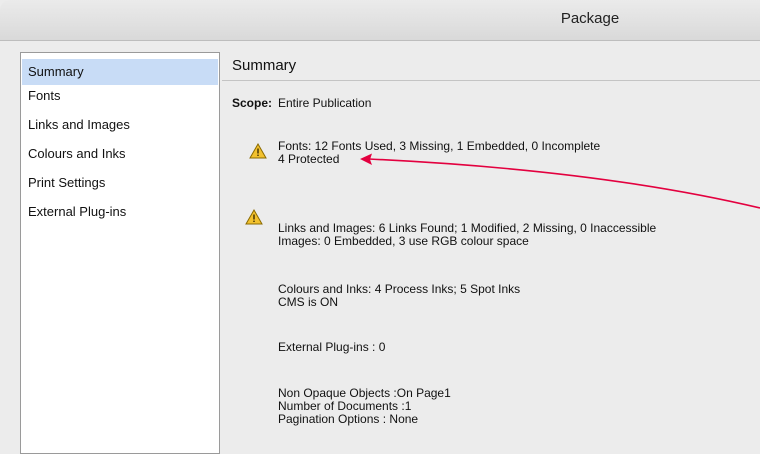  Describe the element at coordinates (309, 159) in the screenshot. I see `fonts-protected-line: 4 Protected` at that location.